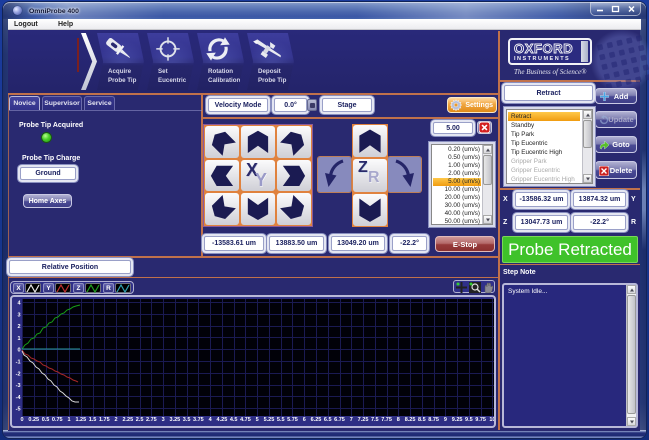 This screenshot has width=649, height=440. I want to click on svg-text: -2, so click(18, 374).